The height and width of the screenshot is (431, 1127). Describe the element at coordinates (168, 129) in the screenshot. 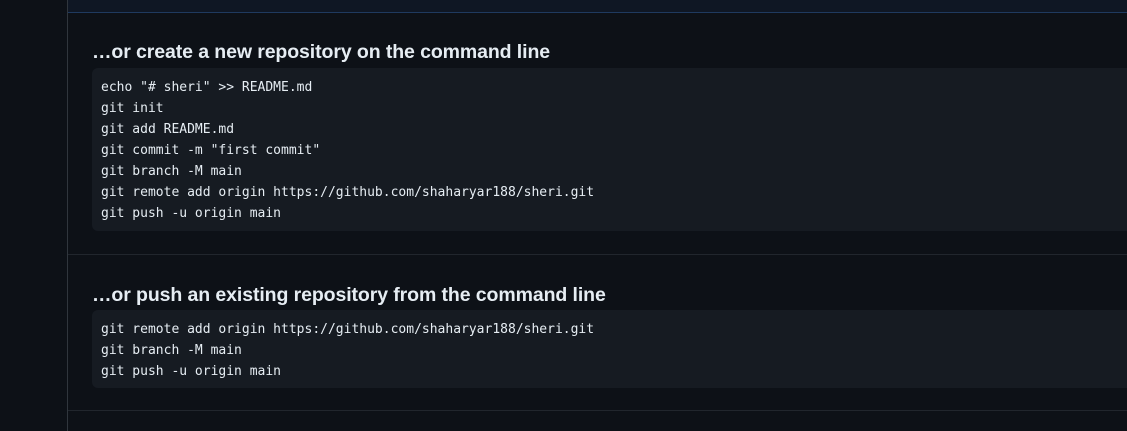

I see `code-line: git add README.md` at that location.